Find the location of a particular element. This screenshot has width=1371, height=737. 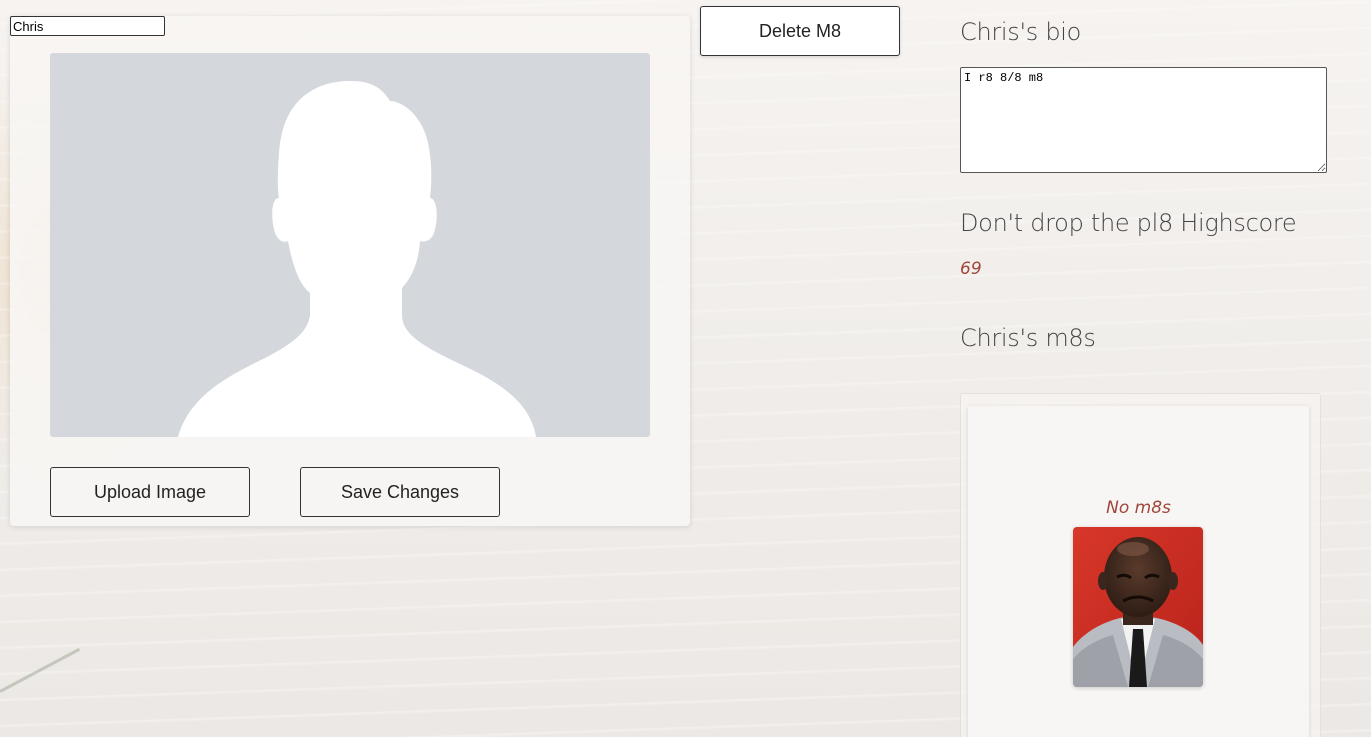

crying-face-image is located at coordinates (1138, 607).